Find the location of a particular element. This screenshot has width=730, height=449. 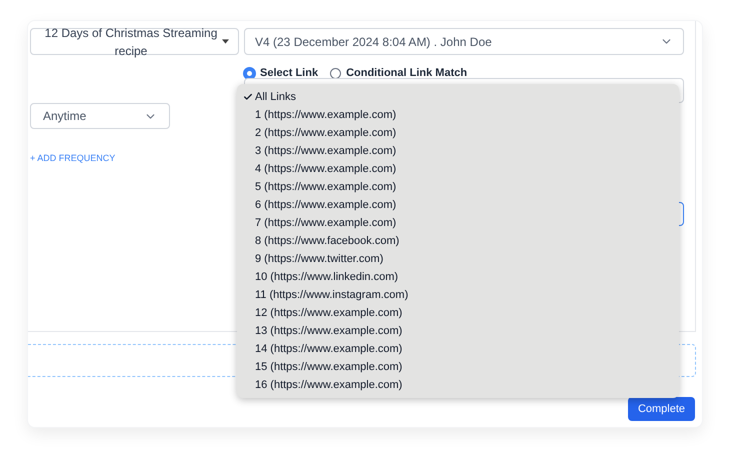

menu-item: 7 (https://www.example.com) is located at coordinates (458, 223).